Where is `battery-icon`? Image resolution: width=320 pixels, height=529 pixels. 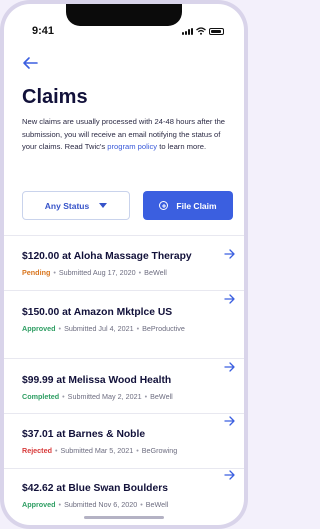 battery-icon is located at coordinates (216, 31).